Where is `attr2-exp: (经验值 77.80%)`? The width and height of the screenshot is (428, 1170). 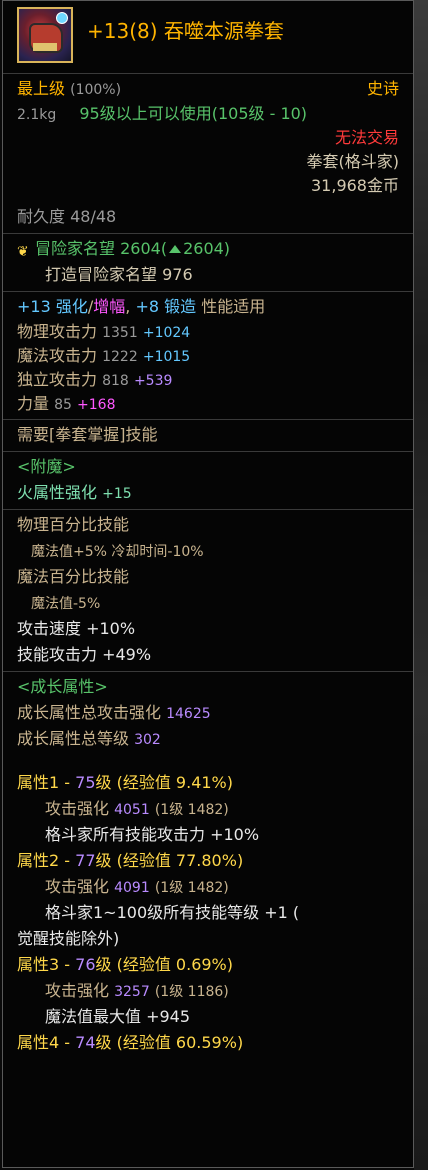 attr2-exp: (经验值 77.80%) is located at coordinates (177, 860).